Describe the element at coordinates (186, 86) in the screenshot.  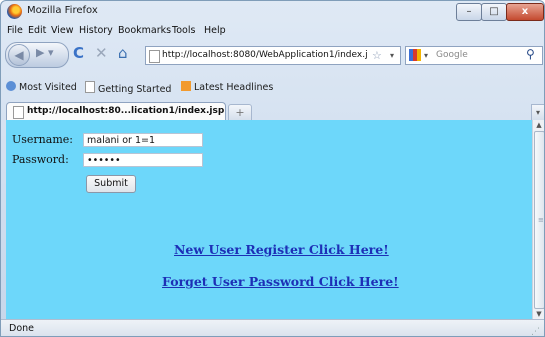
I see `rss-feed-icon` at that location.